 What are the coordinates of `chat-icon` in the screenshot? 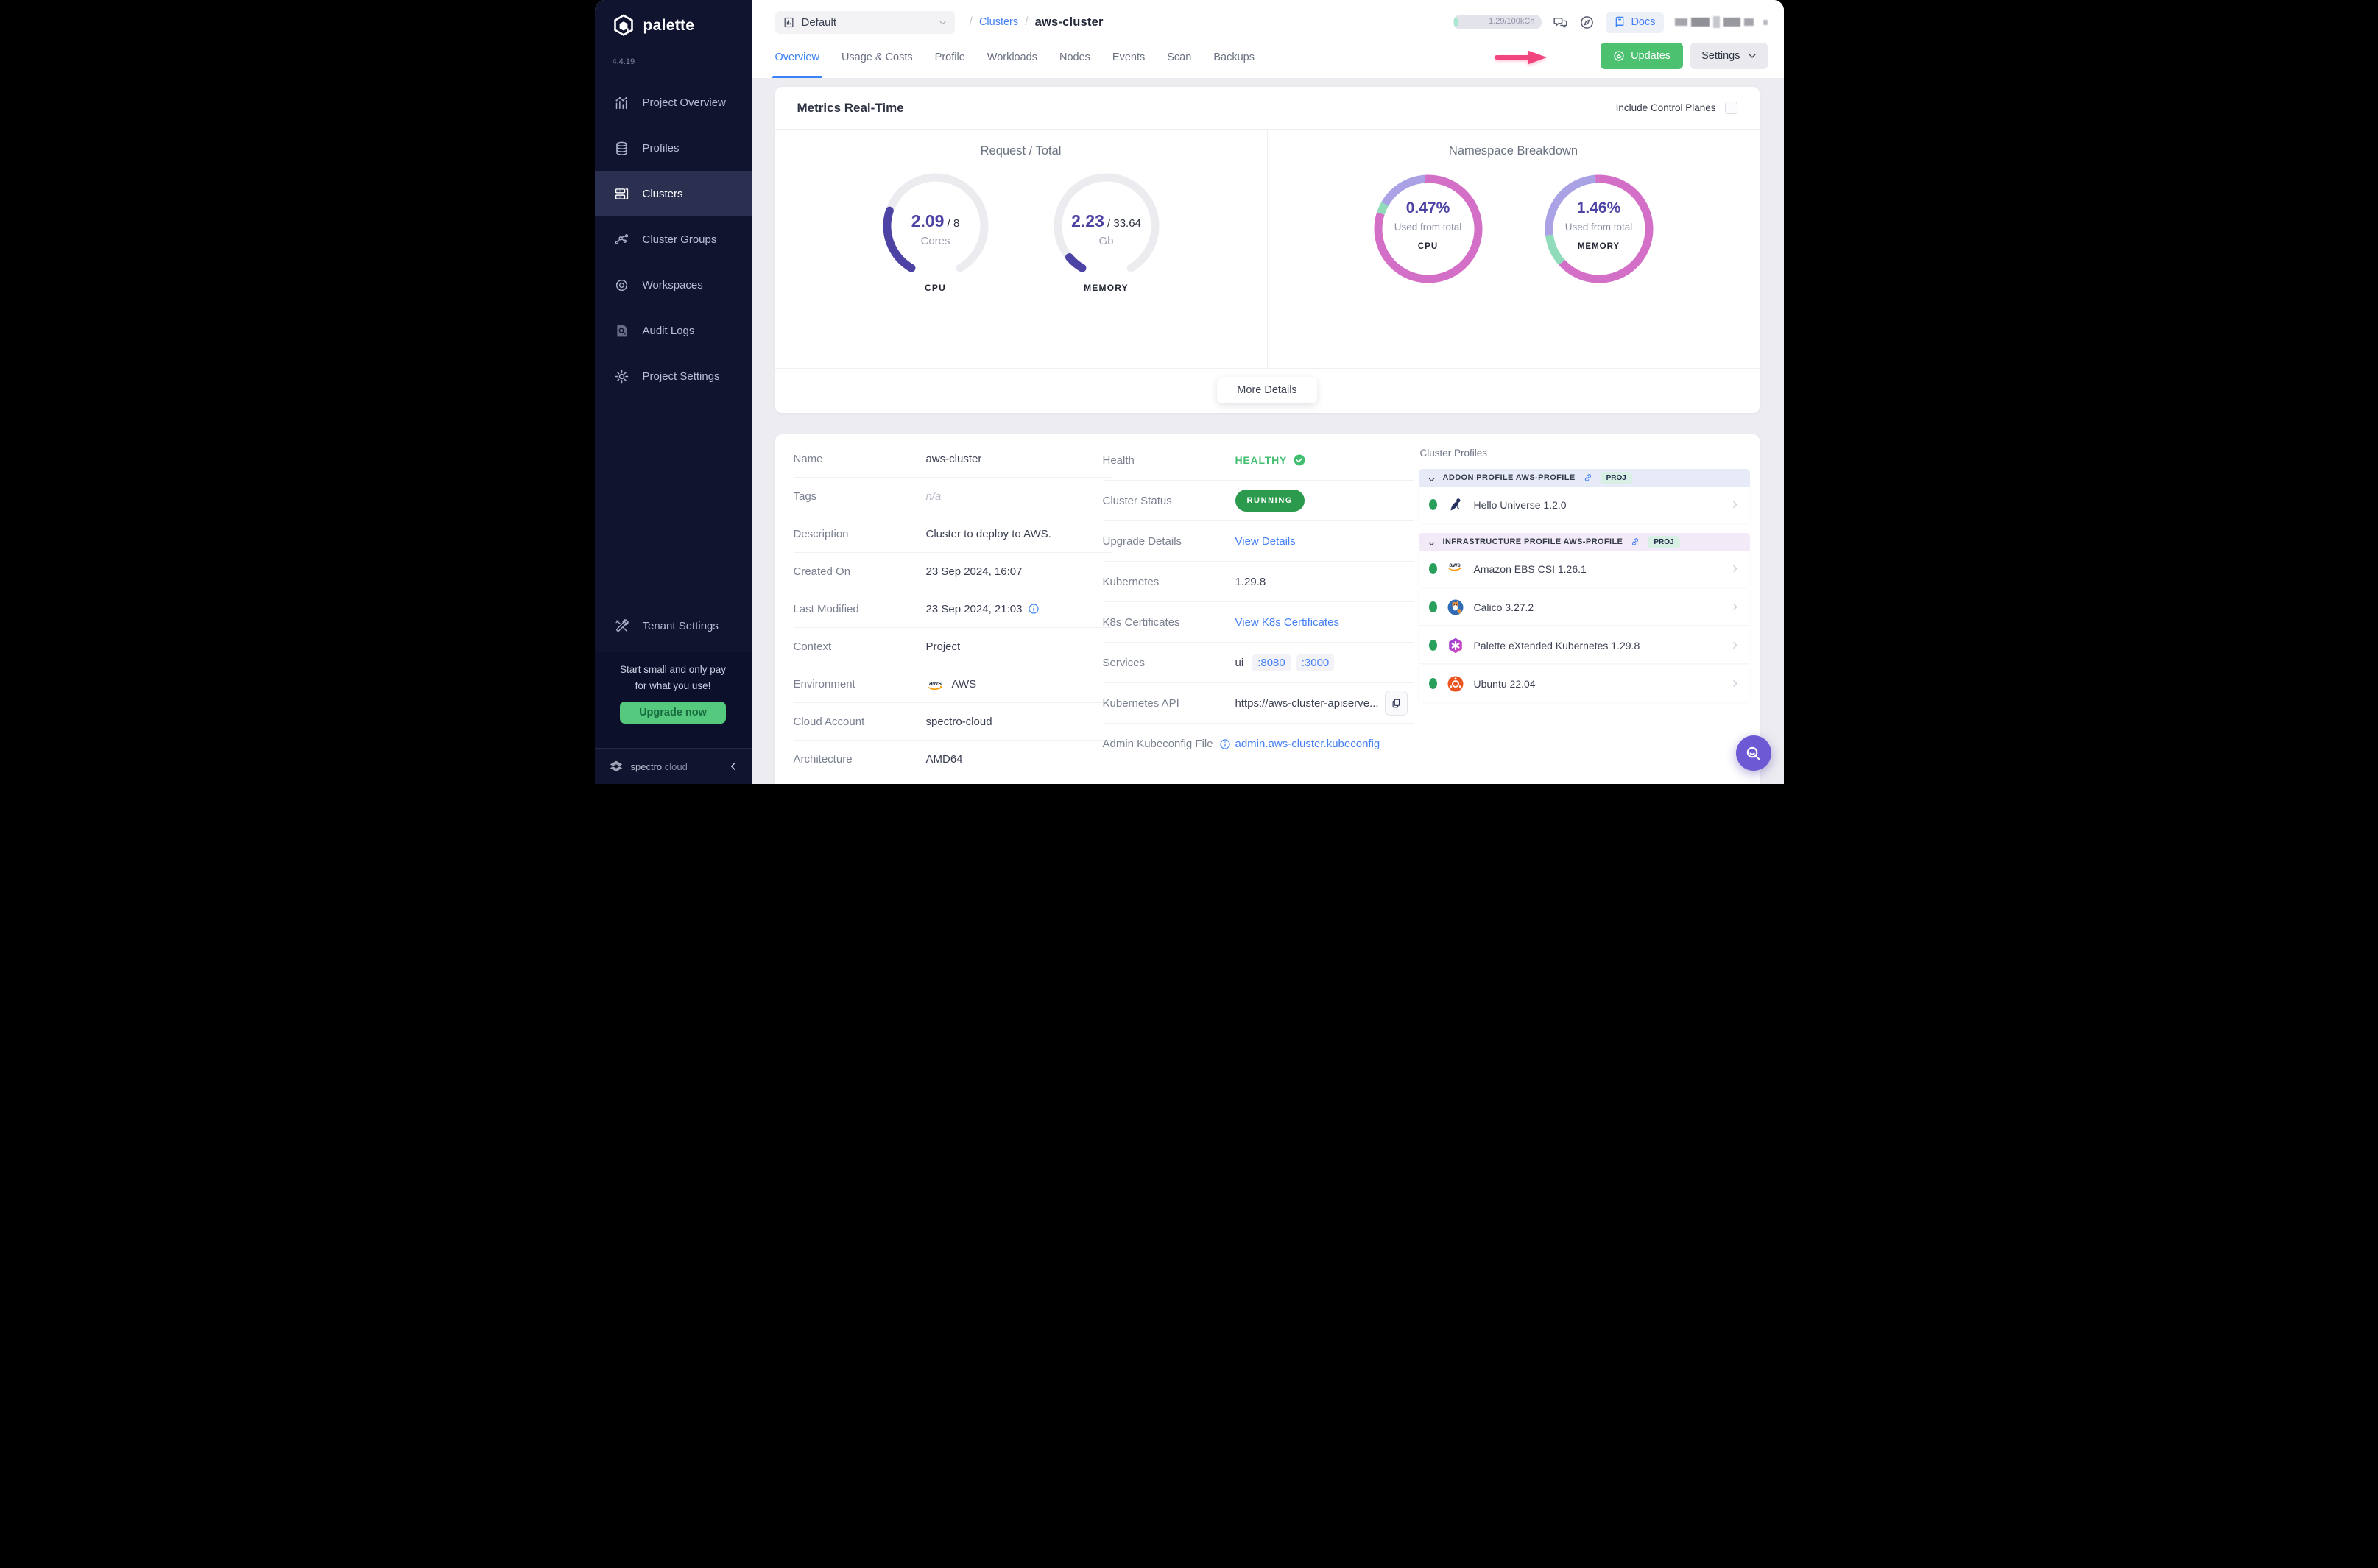 It's located at (1560, 22).